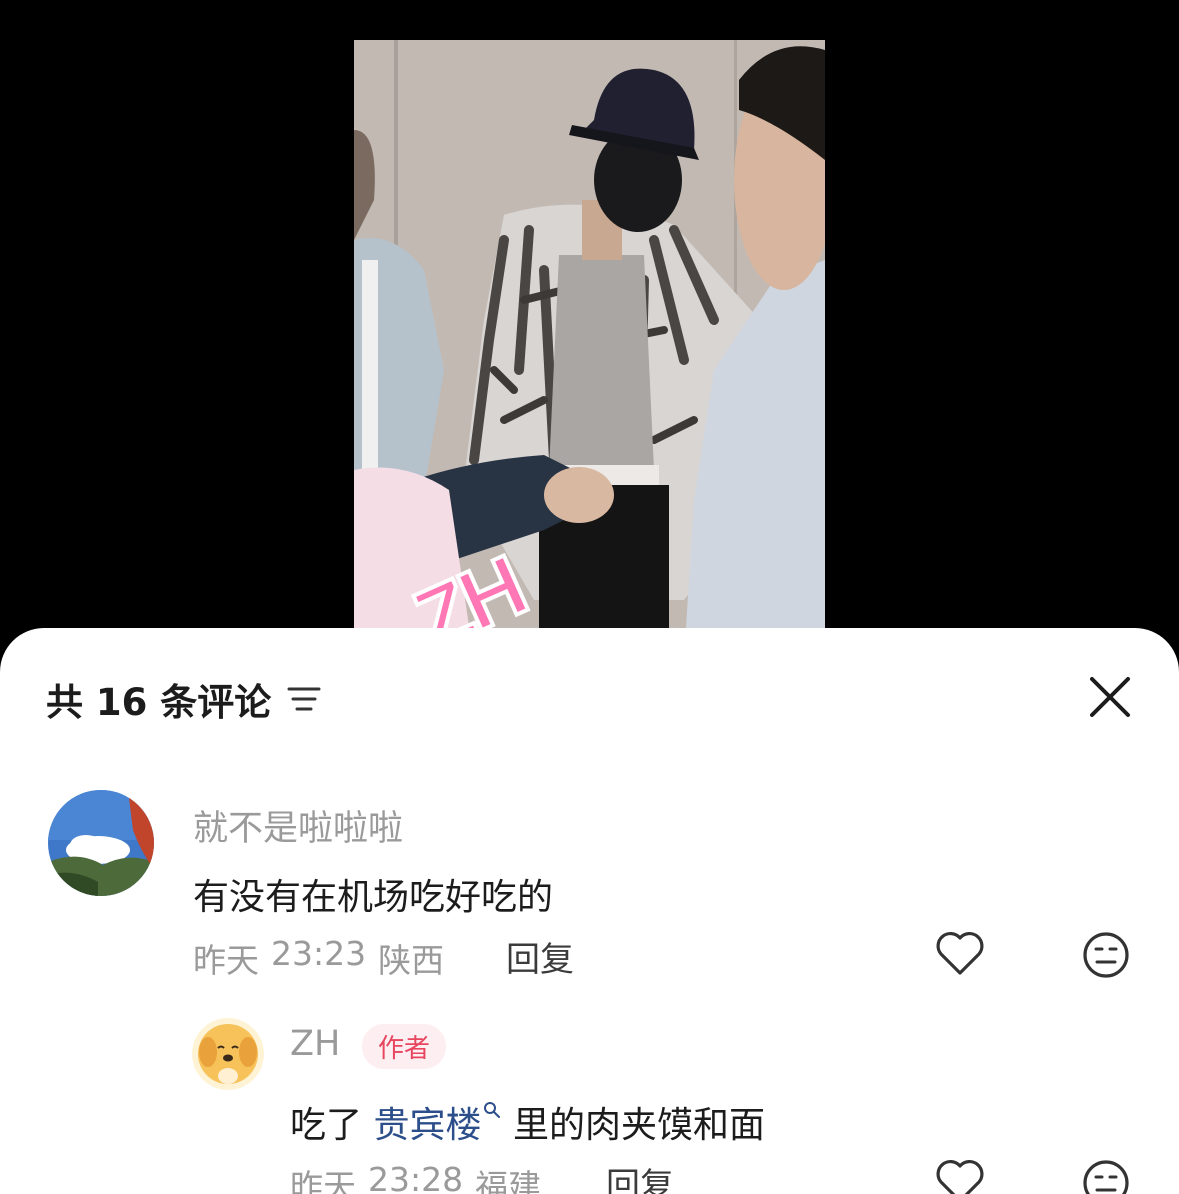 Image resolution: width=1179 pixels, height=1194 pixels. Describe the element at coordinates (1110, 697) in the screenshot. I see `close-icon` at that location.